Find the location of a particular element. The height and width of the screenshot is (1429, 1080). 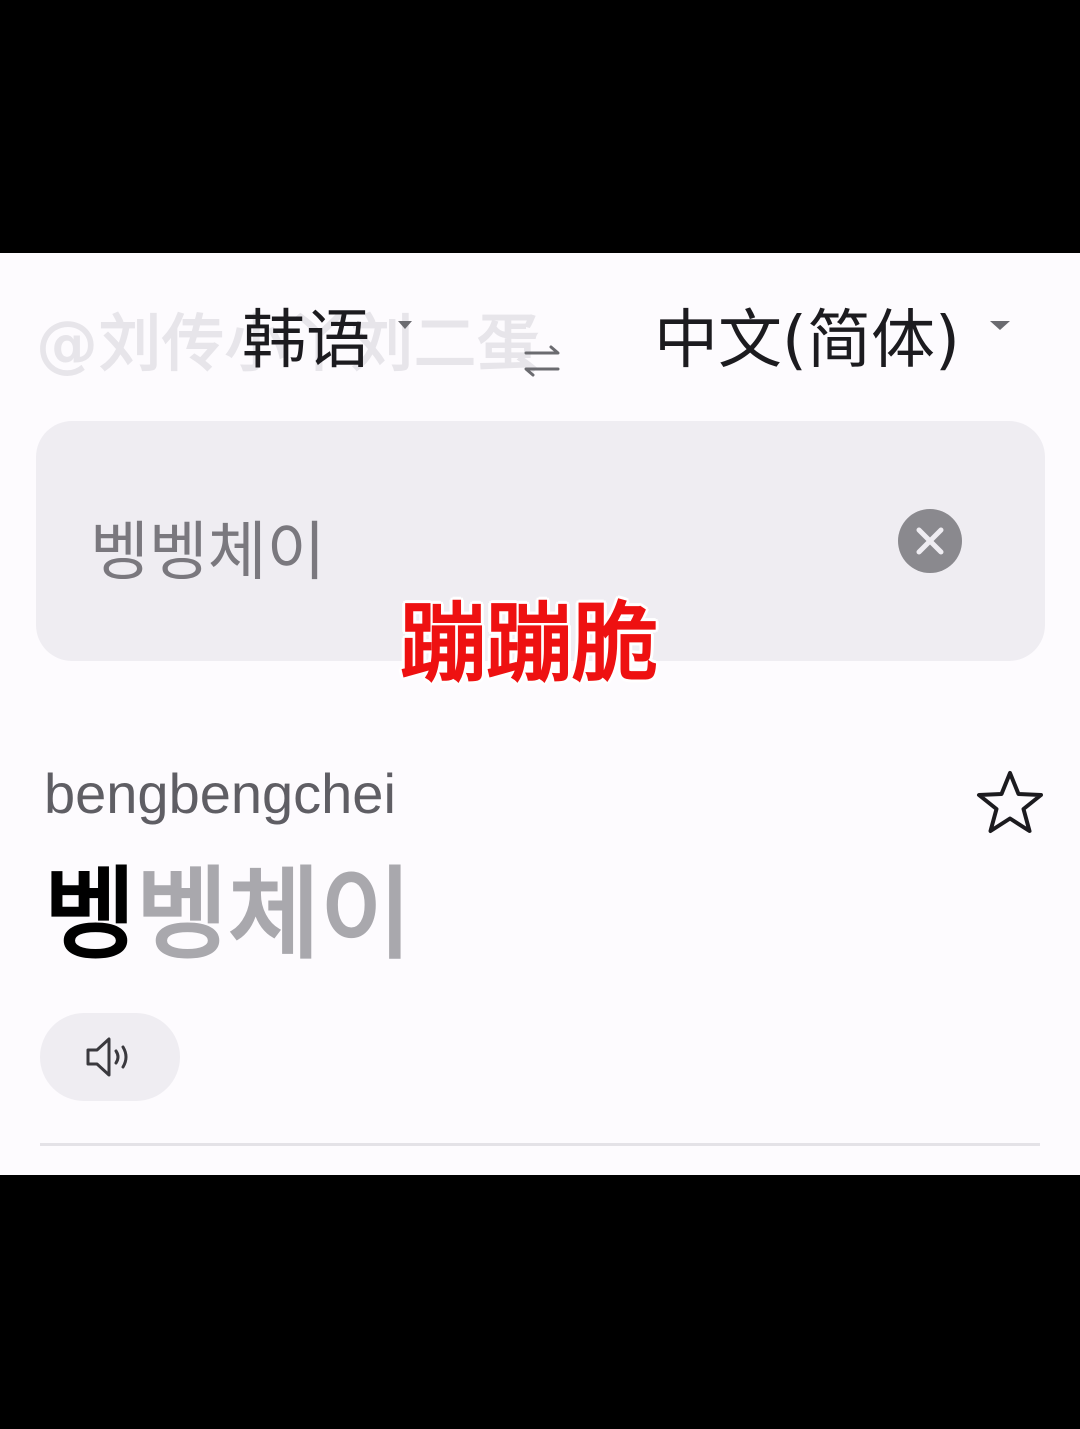

speak-button is located at coordinates (110, 1057).